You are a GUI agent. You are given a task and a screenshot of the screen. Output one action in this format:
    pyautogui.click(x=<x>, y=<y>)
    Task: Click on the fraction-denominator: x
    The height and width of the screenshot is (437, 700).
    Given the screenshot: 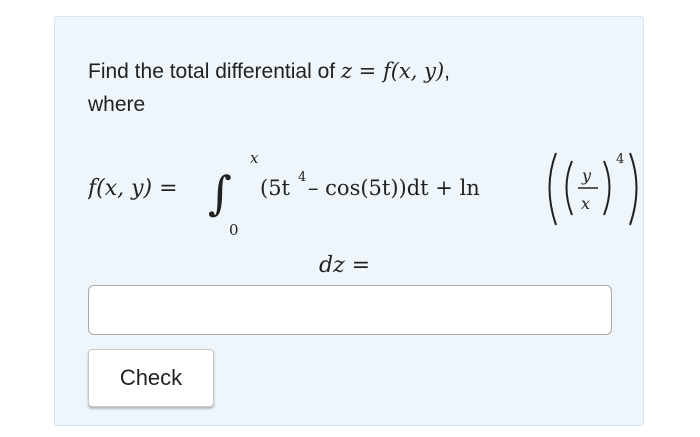 What is the action you would take?
    pyautogui.click(x=585, y=203)
    